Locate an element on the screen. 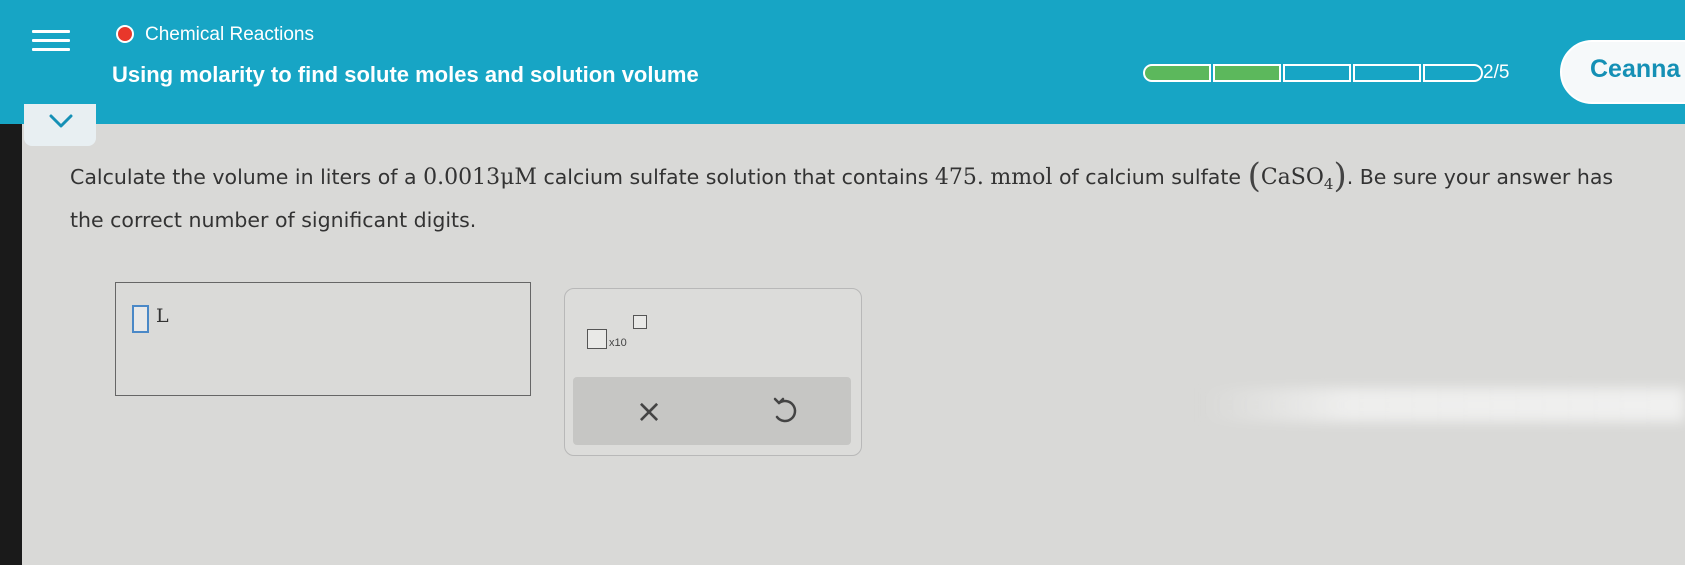  keypad-action-bar: × is located at coordinates (712, 411).